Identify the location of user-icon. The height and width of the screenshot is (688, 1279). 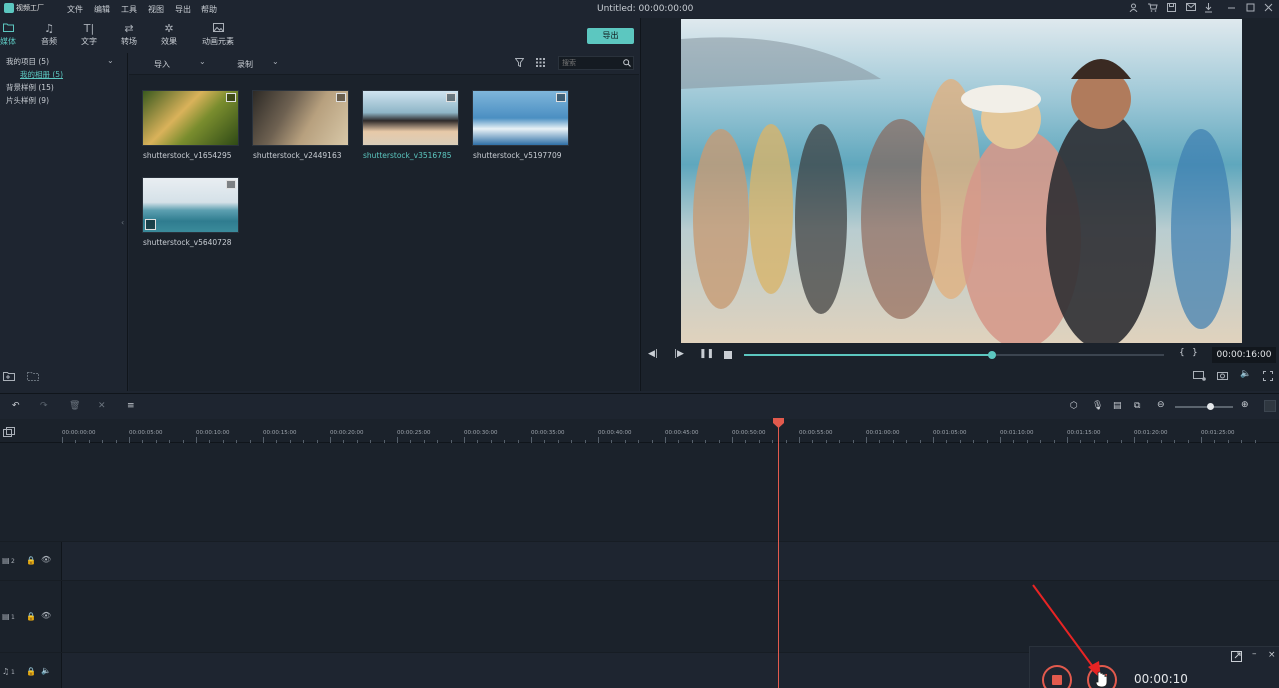
(1133, 8).